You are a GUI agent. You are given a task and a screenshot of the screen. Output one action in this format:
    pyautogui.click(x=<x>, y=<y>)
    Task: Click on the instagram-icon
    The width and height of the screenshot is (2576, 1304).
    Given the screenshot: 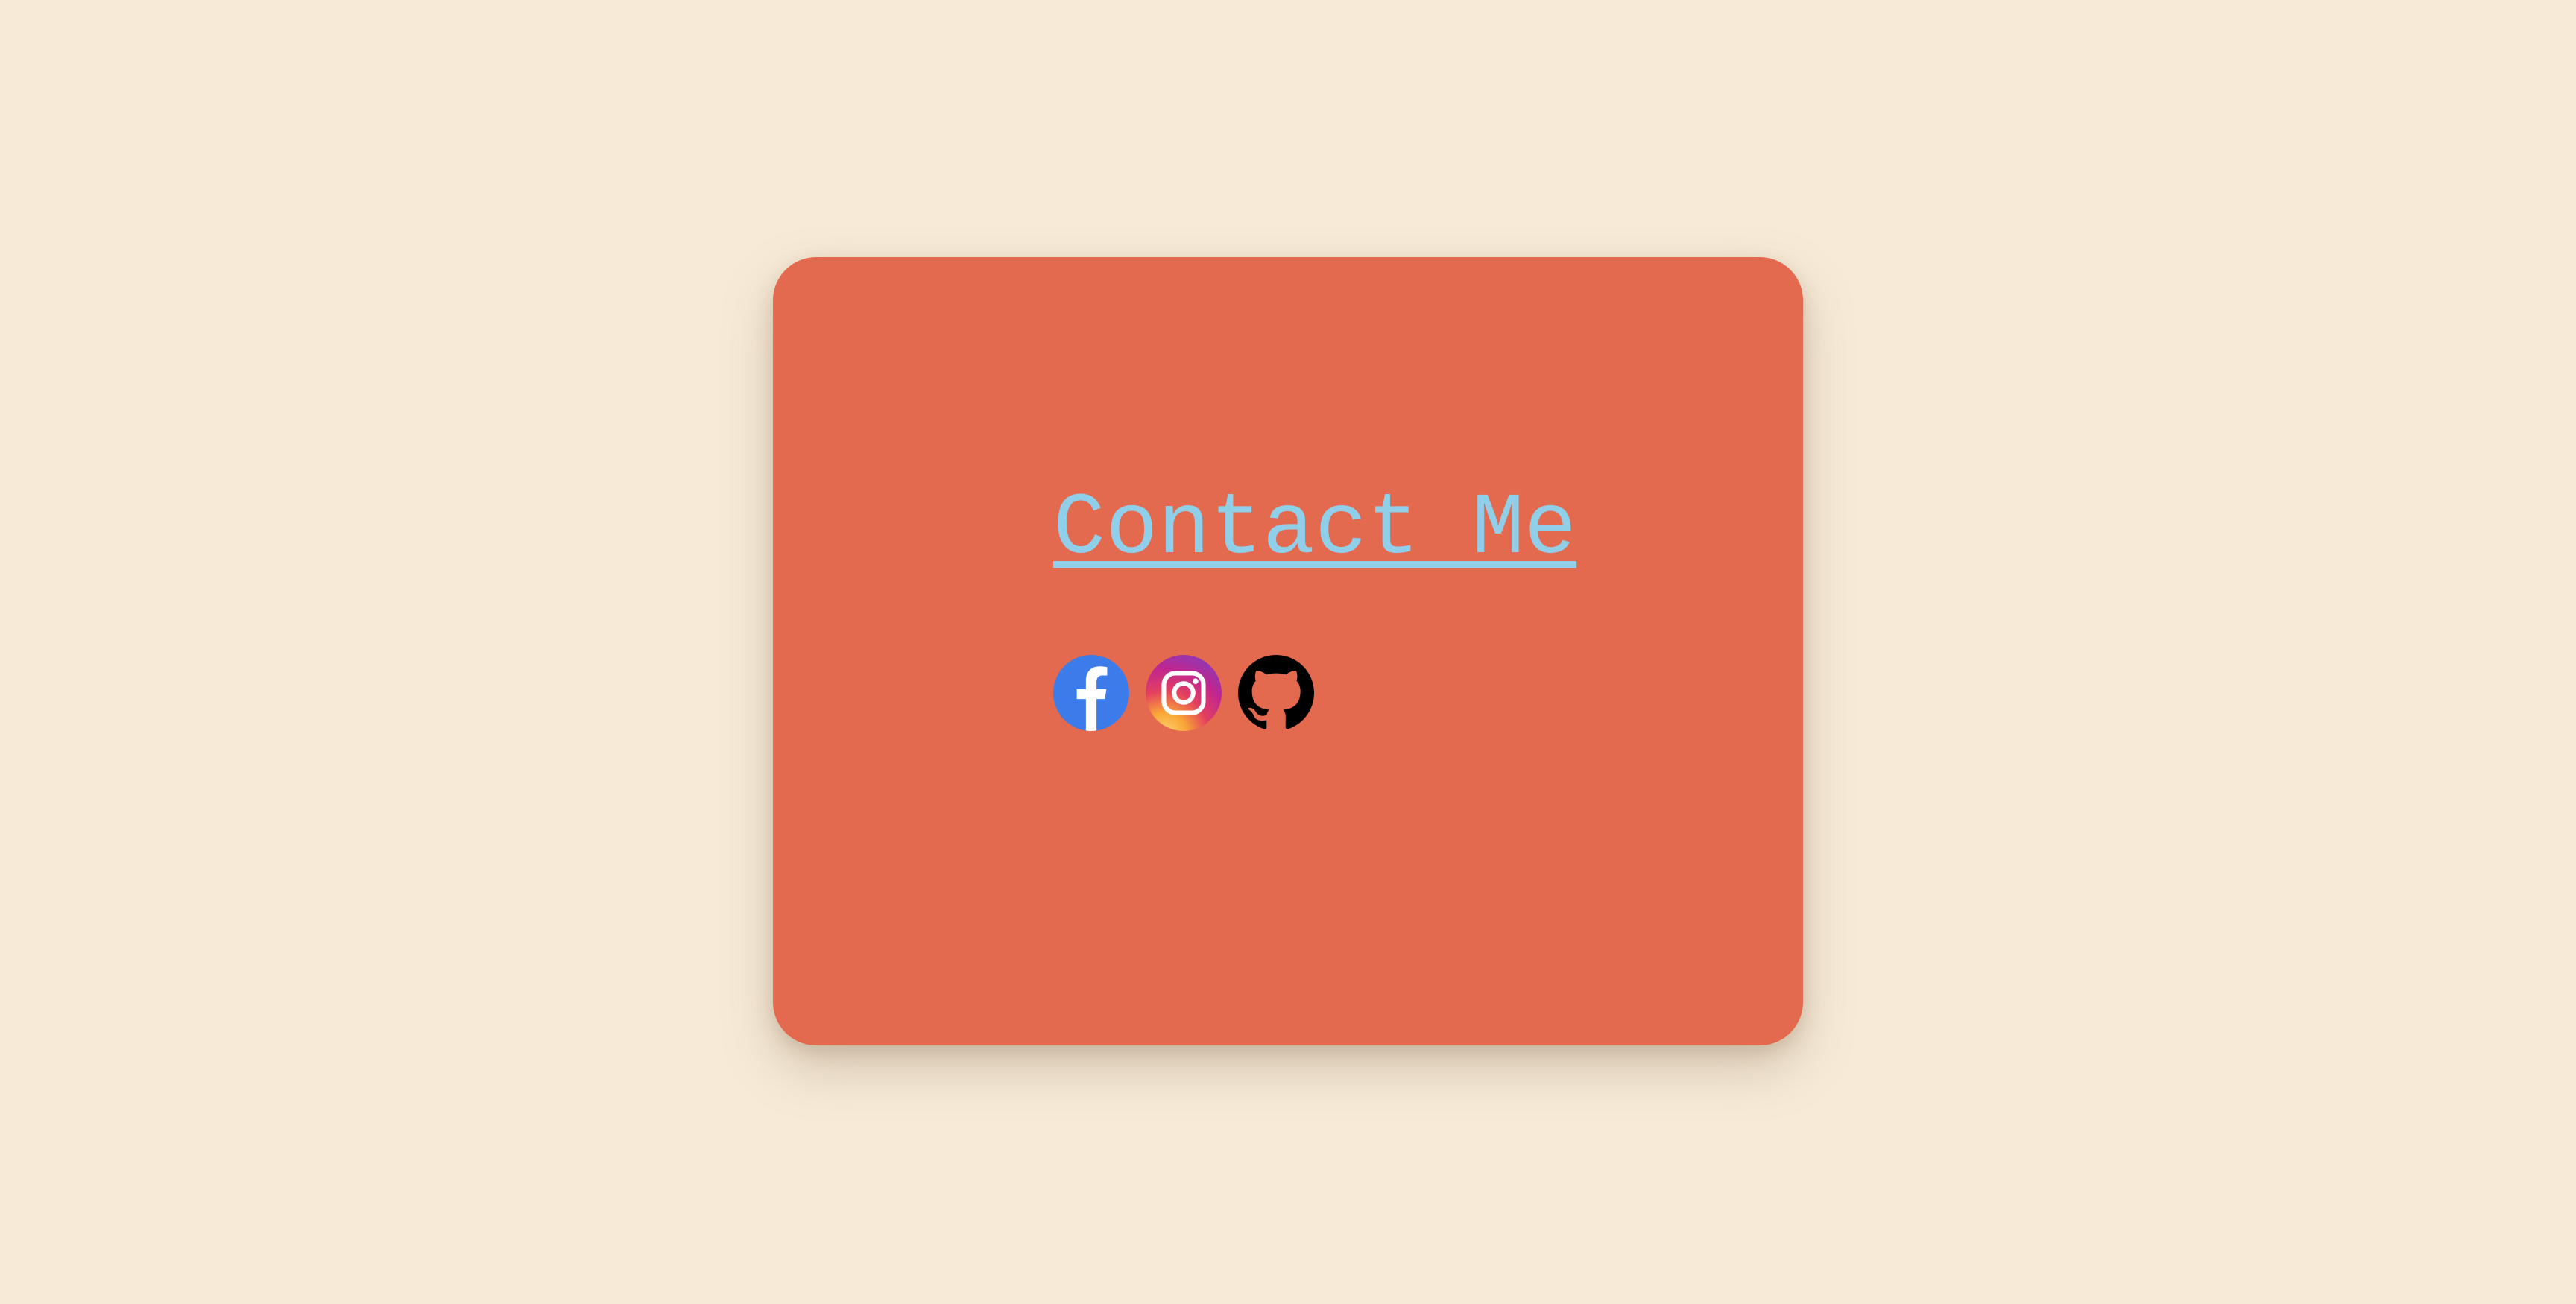 What is the action you would take?
    pyautogui.click(x=1184, y=693)
    